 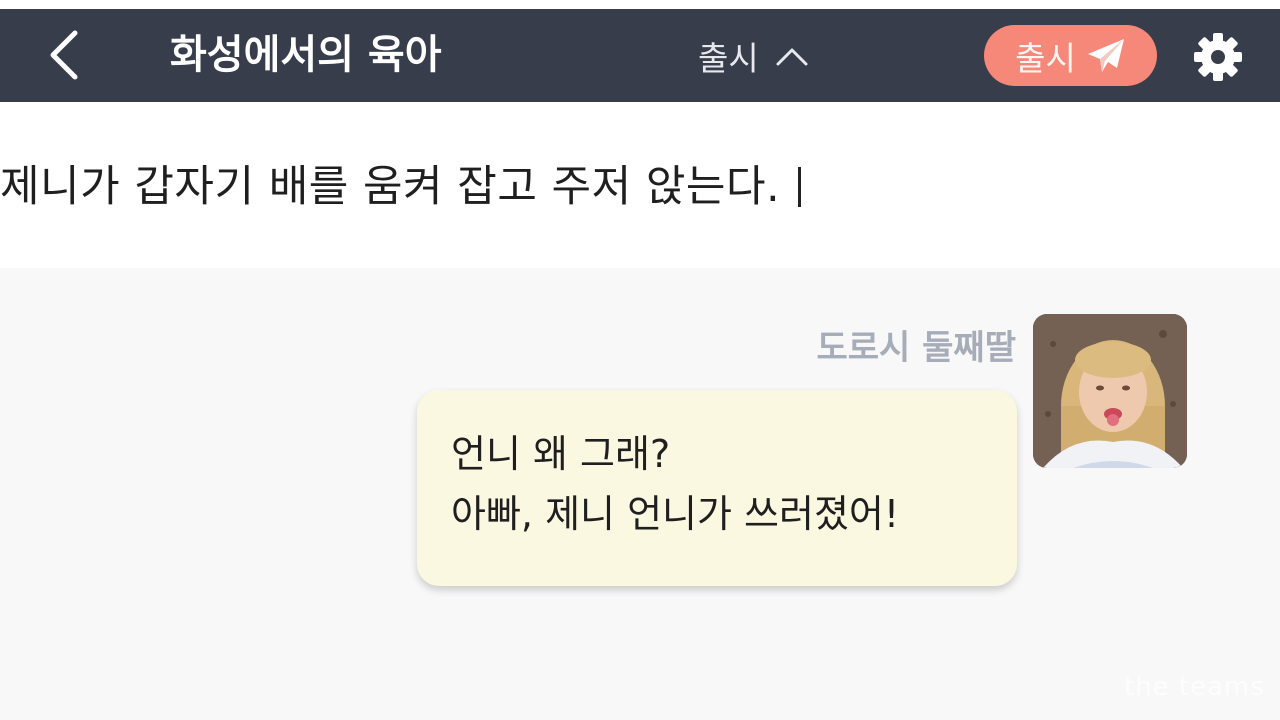 I want to click on mode-dropdown: 출시, so click(x=753, y=55).